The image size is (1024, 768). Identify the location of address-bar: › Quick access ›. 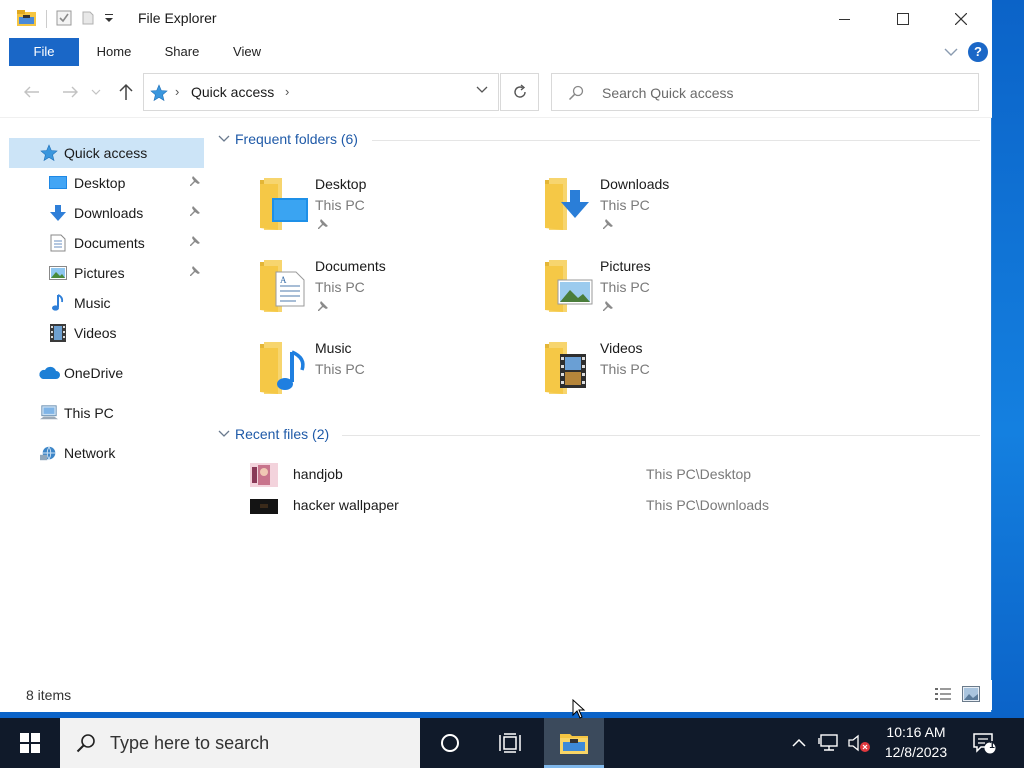
(321, 92).